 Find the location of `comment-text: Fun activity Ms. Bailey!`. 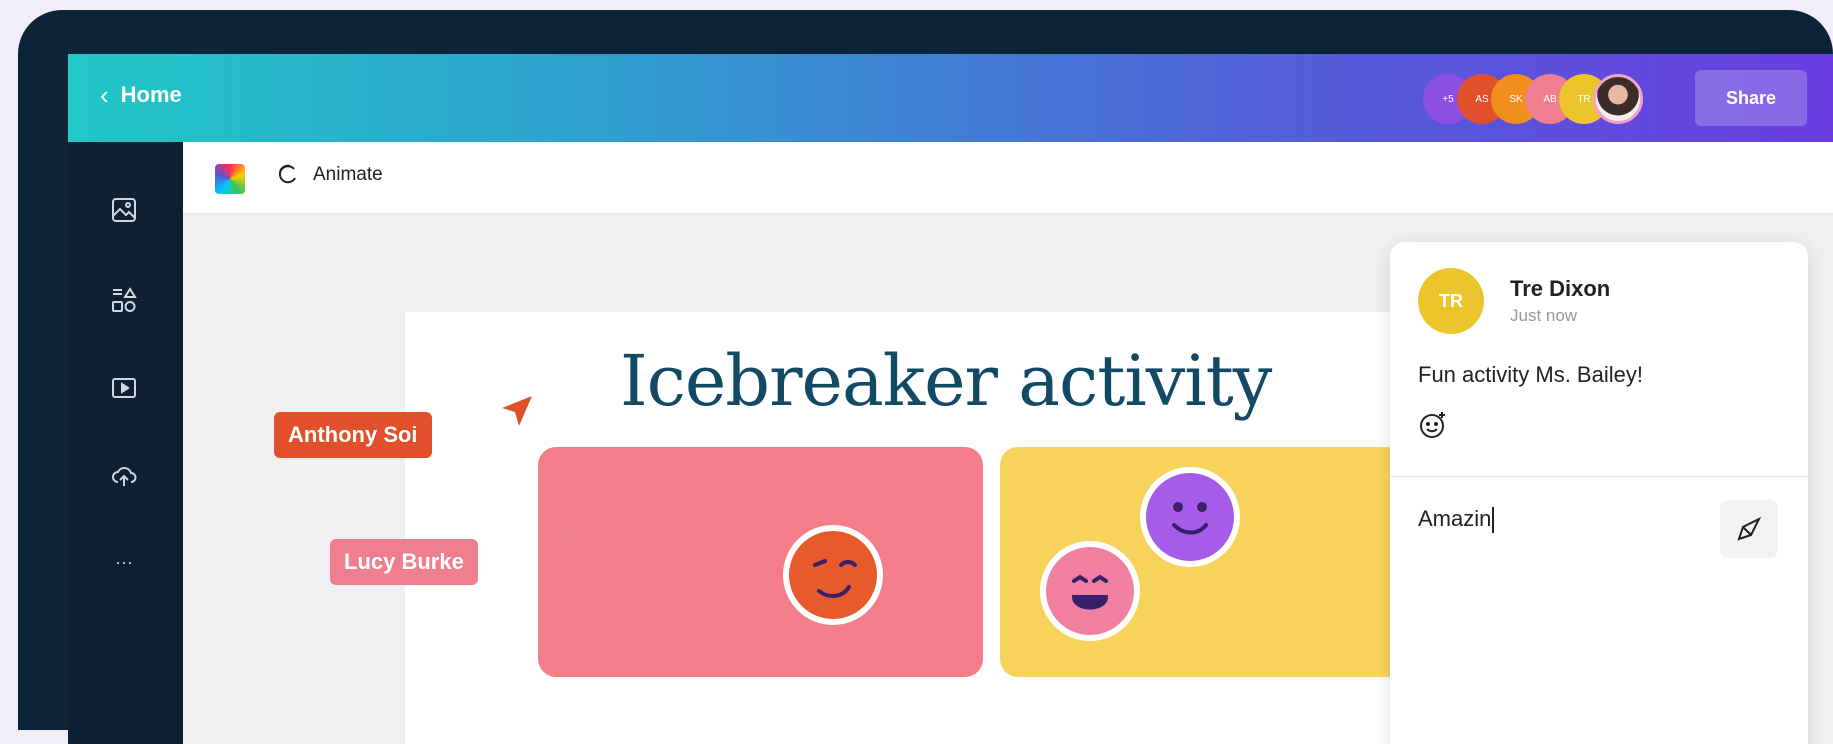

comment-text: Fun activity Ms. Bailey! is located at coordinates (1530, 374).